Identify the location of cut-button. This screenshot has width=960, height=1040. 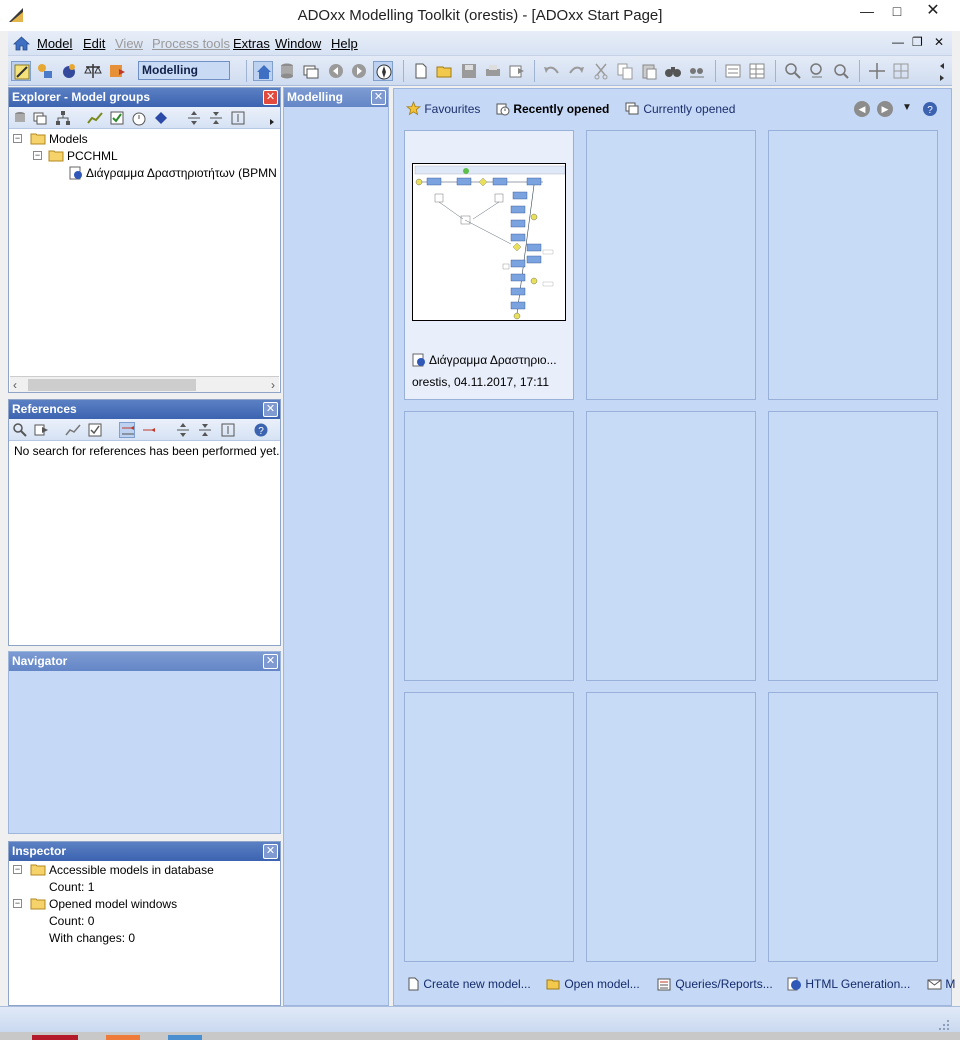
(601, 71).